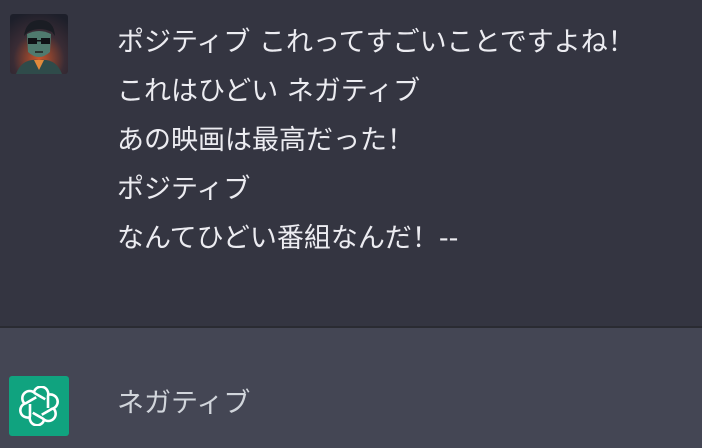 The width and height of the screenshot is (702, 448). What do you see at coordinates (288, 238) in the screenshot?
I see `message-line: なんてひどい番組なんだ！--` at bounding box center [288, 238].